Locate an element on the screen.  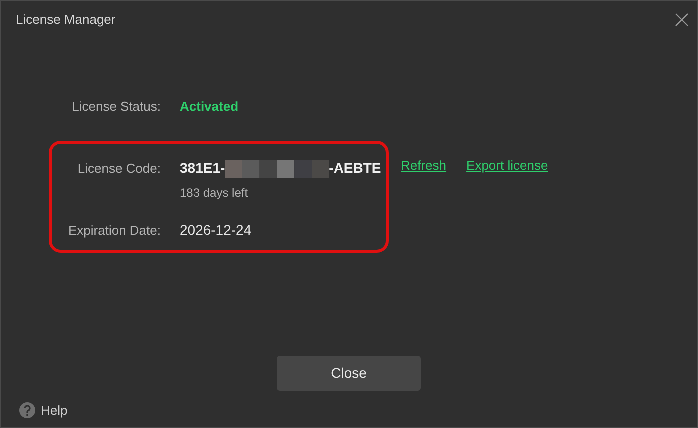
field-label: Expiration Date: is located at coordinates (114, 231).